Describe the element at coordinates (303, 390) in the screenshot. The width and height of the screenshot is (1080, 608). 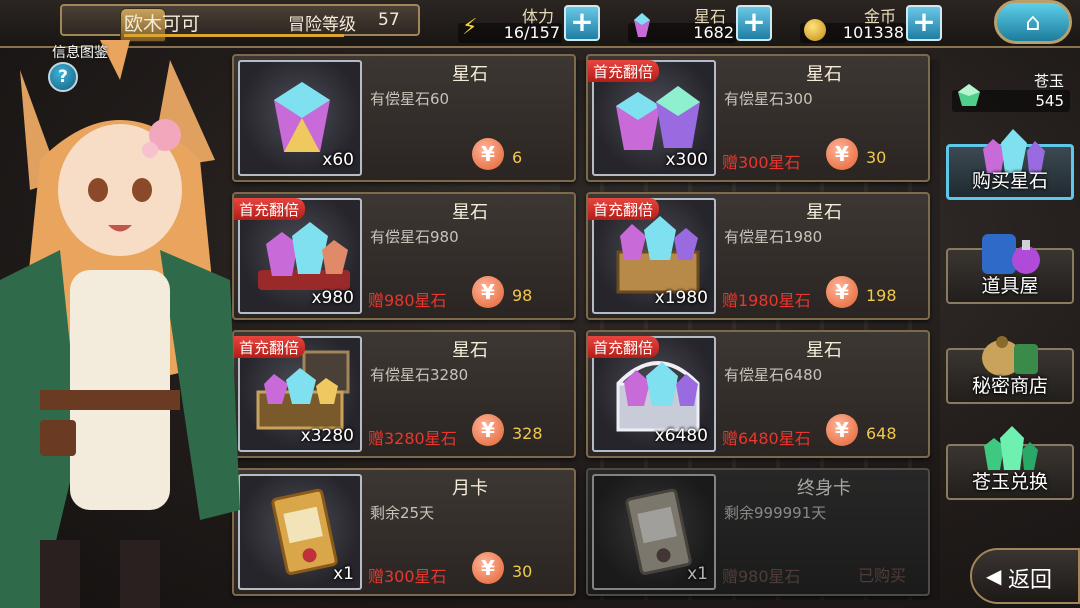
I see `gem-chest-icon` at that location.